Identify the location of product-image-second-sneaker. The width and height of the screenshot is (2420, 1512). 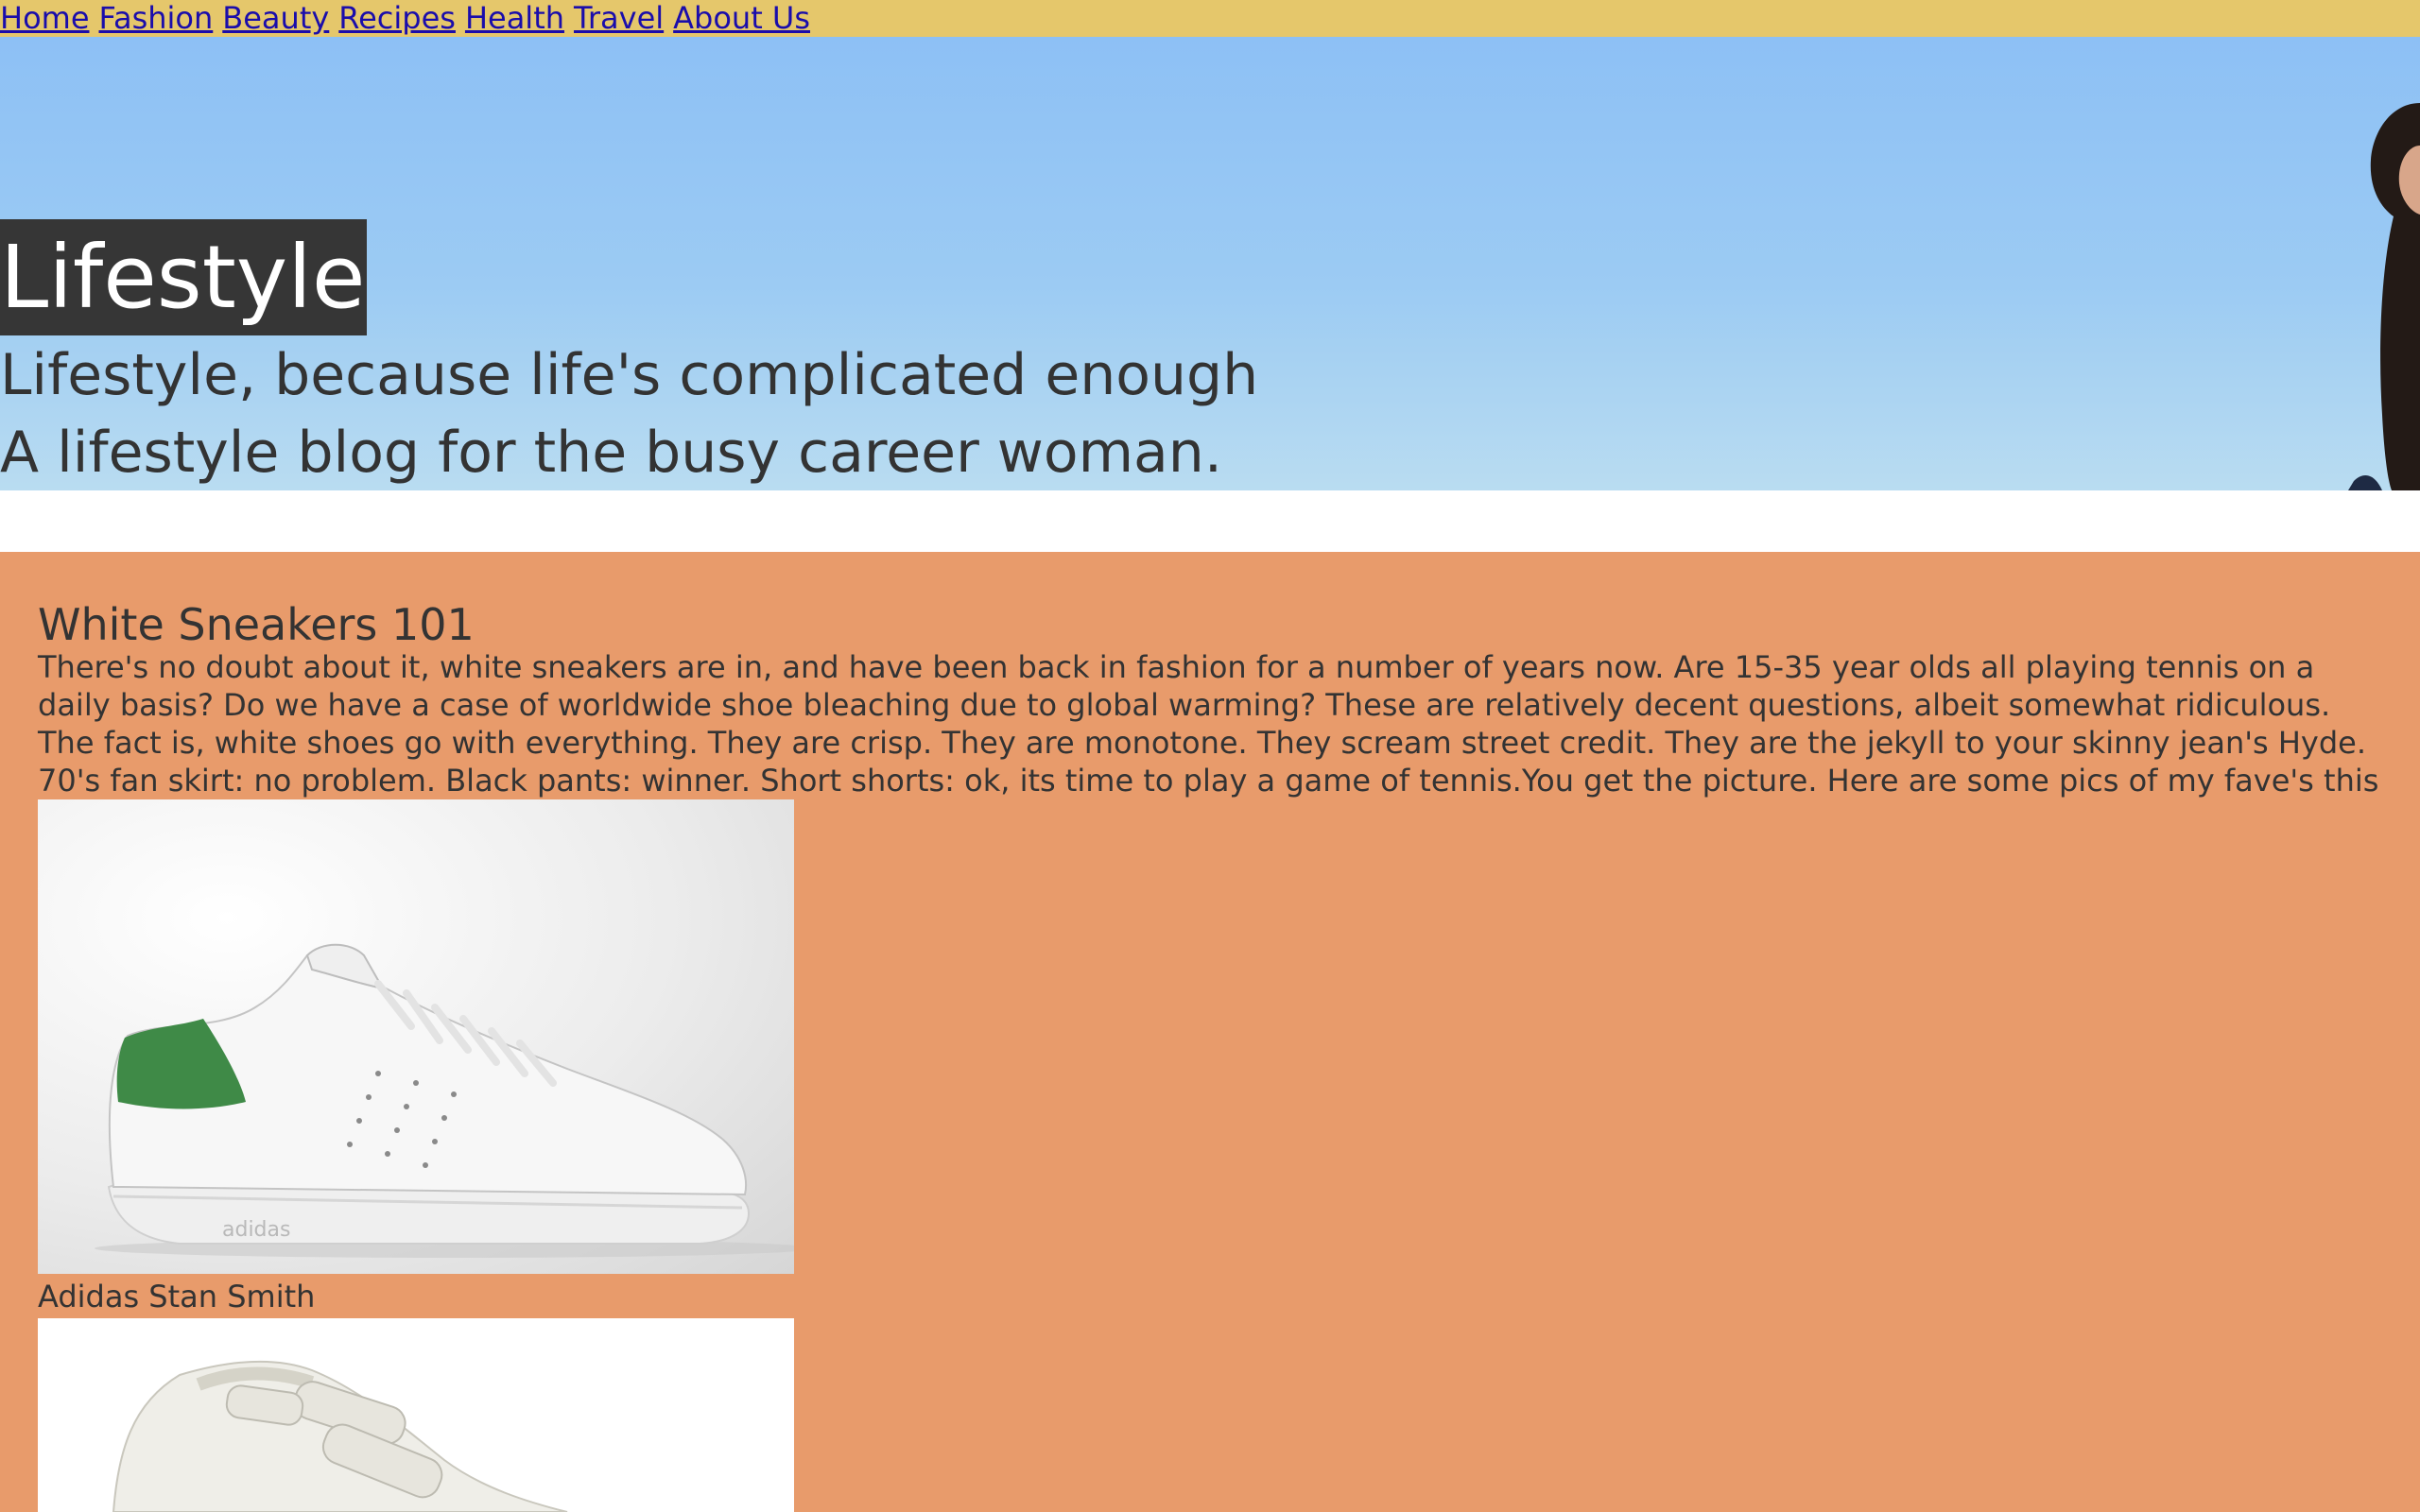
(416, 1415).